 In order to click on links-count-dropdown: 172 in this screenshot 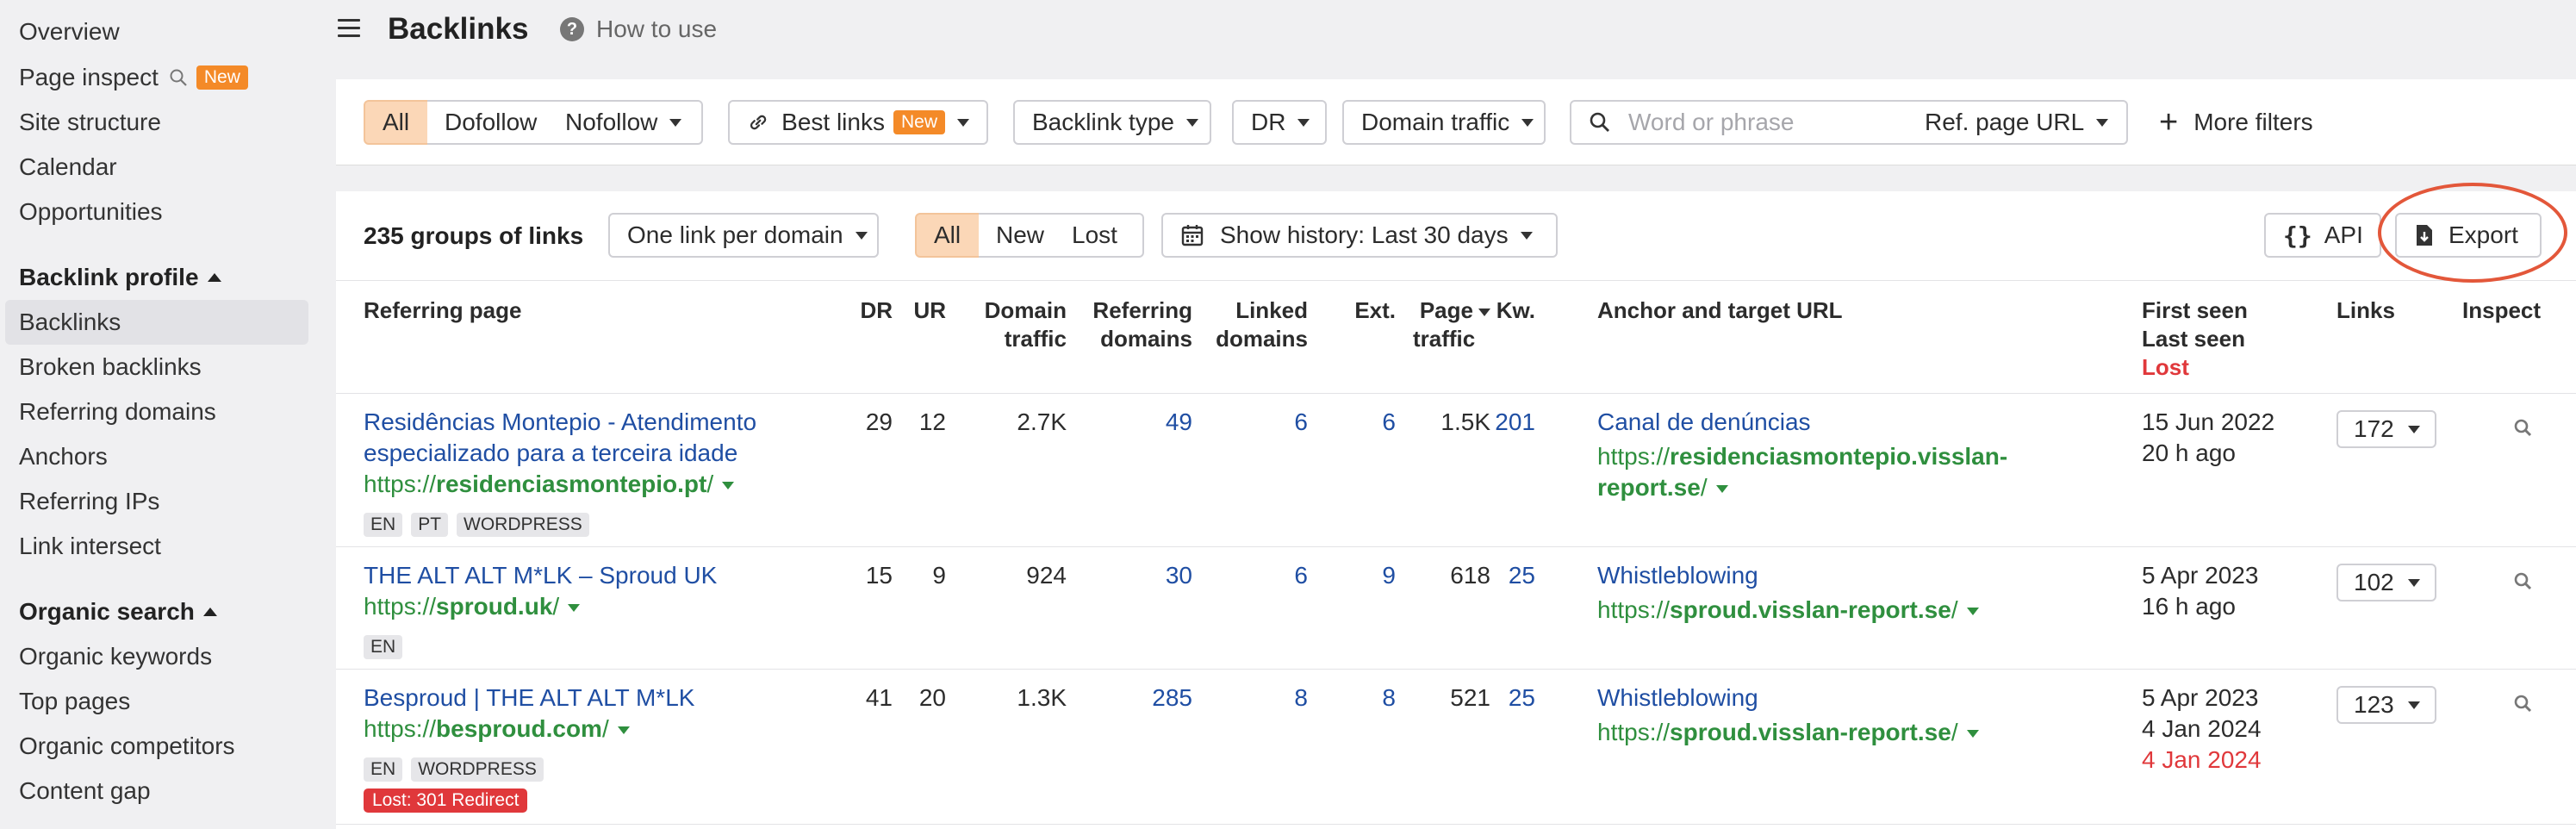, I will do `click(2386, 429)`.